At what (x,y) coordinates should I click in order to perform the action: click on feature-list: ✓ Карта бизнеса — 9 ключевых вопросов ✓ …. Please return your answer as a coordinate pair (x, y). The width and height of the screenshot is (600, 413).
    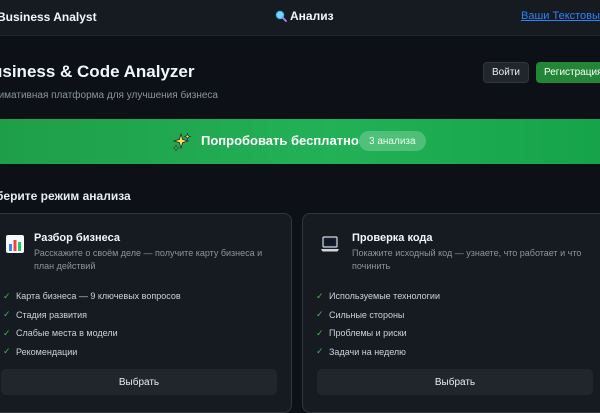
    Looking at the image, I should click on (92, 324).